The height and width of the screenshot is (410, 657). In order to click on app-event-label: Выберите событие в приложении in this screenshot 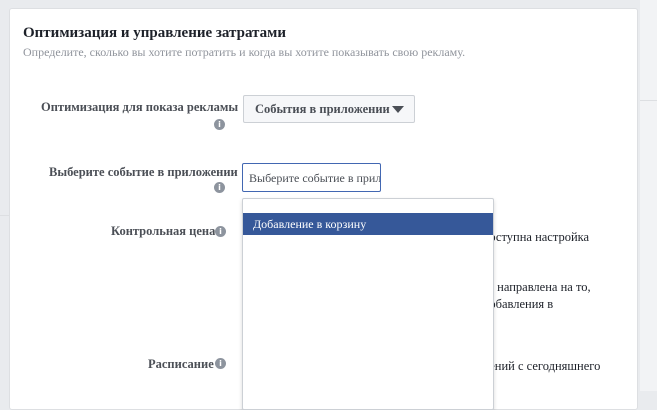, I will do `click(143, 172)`.